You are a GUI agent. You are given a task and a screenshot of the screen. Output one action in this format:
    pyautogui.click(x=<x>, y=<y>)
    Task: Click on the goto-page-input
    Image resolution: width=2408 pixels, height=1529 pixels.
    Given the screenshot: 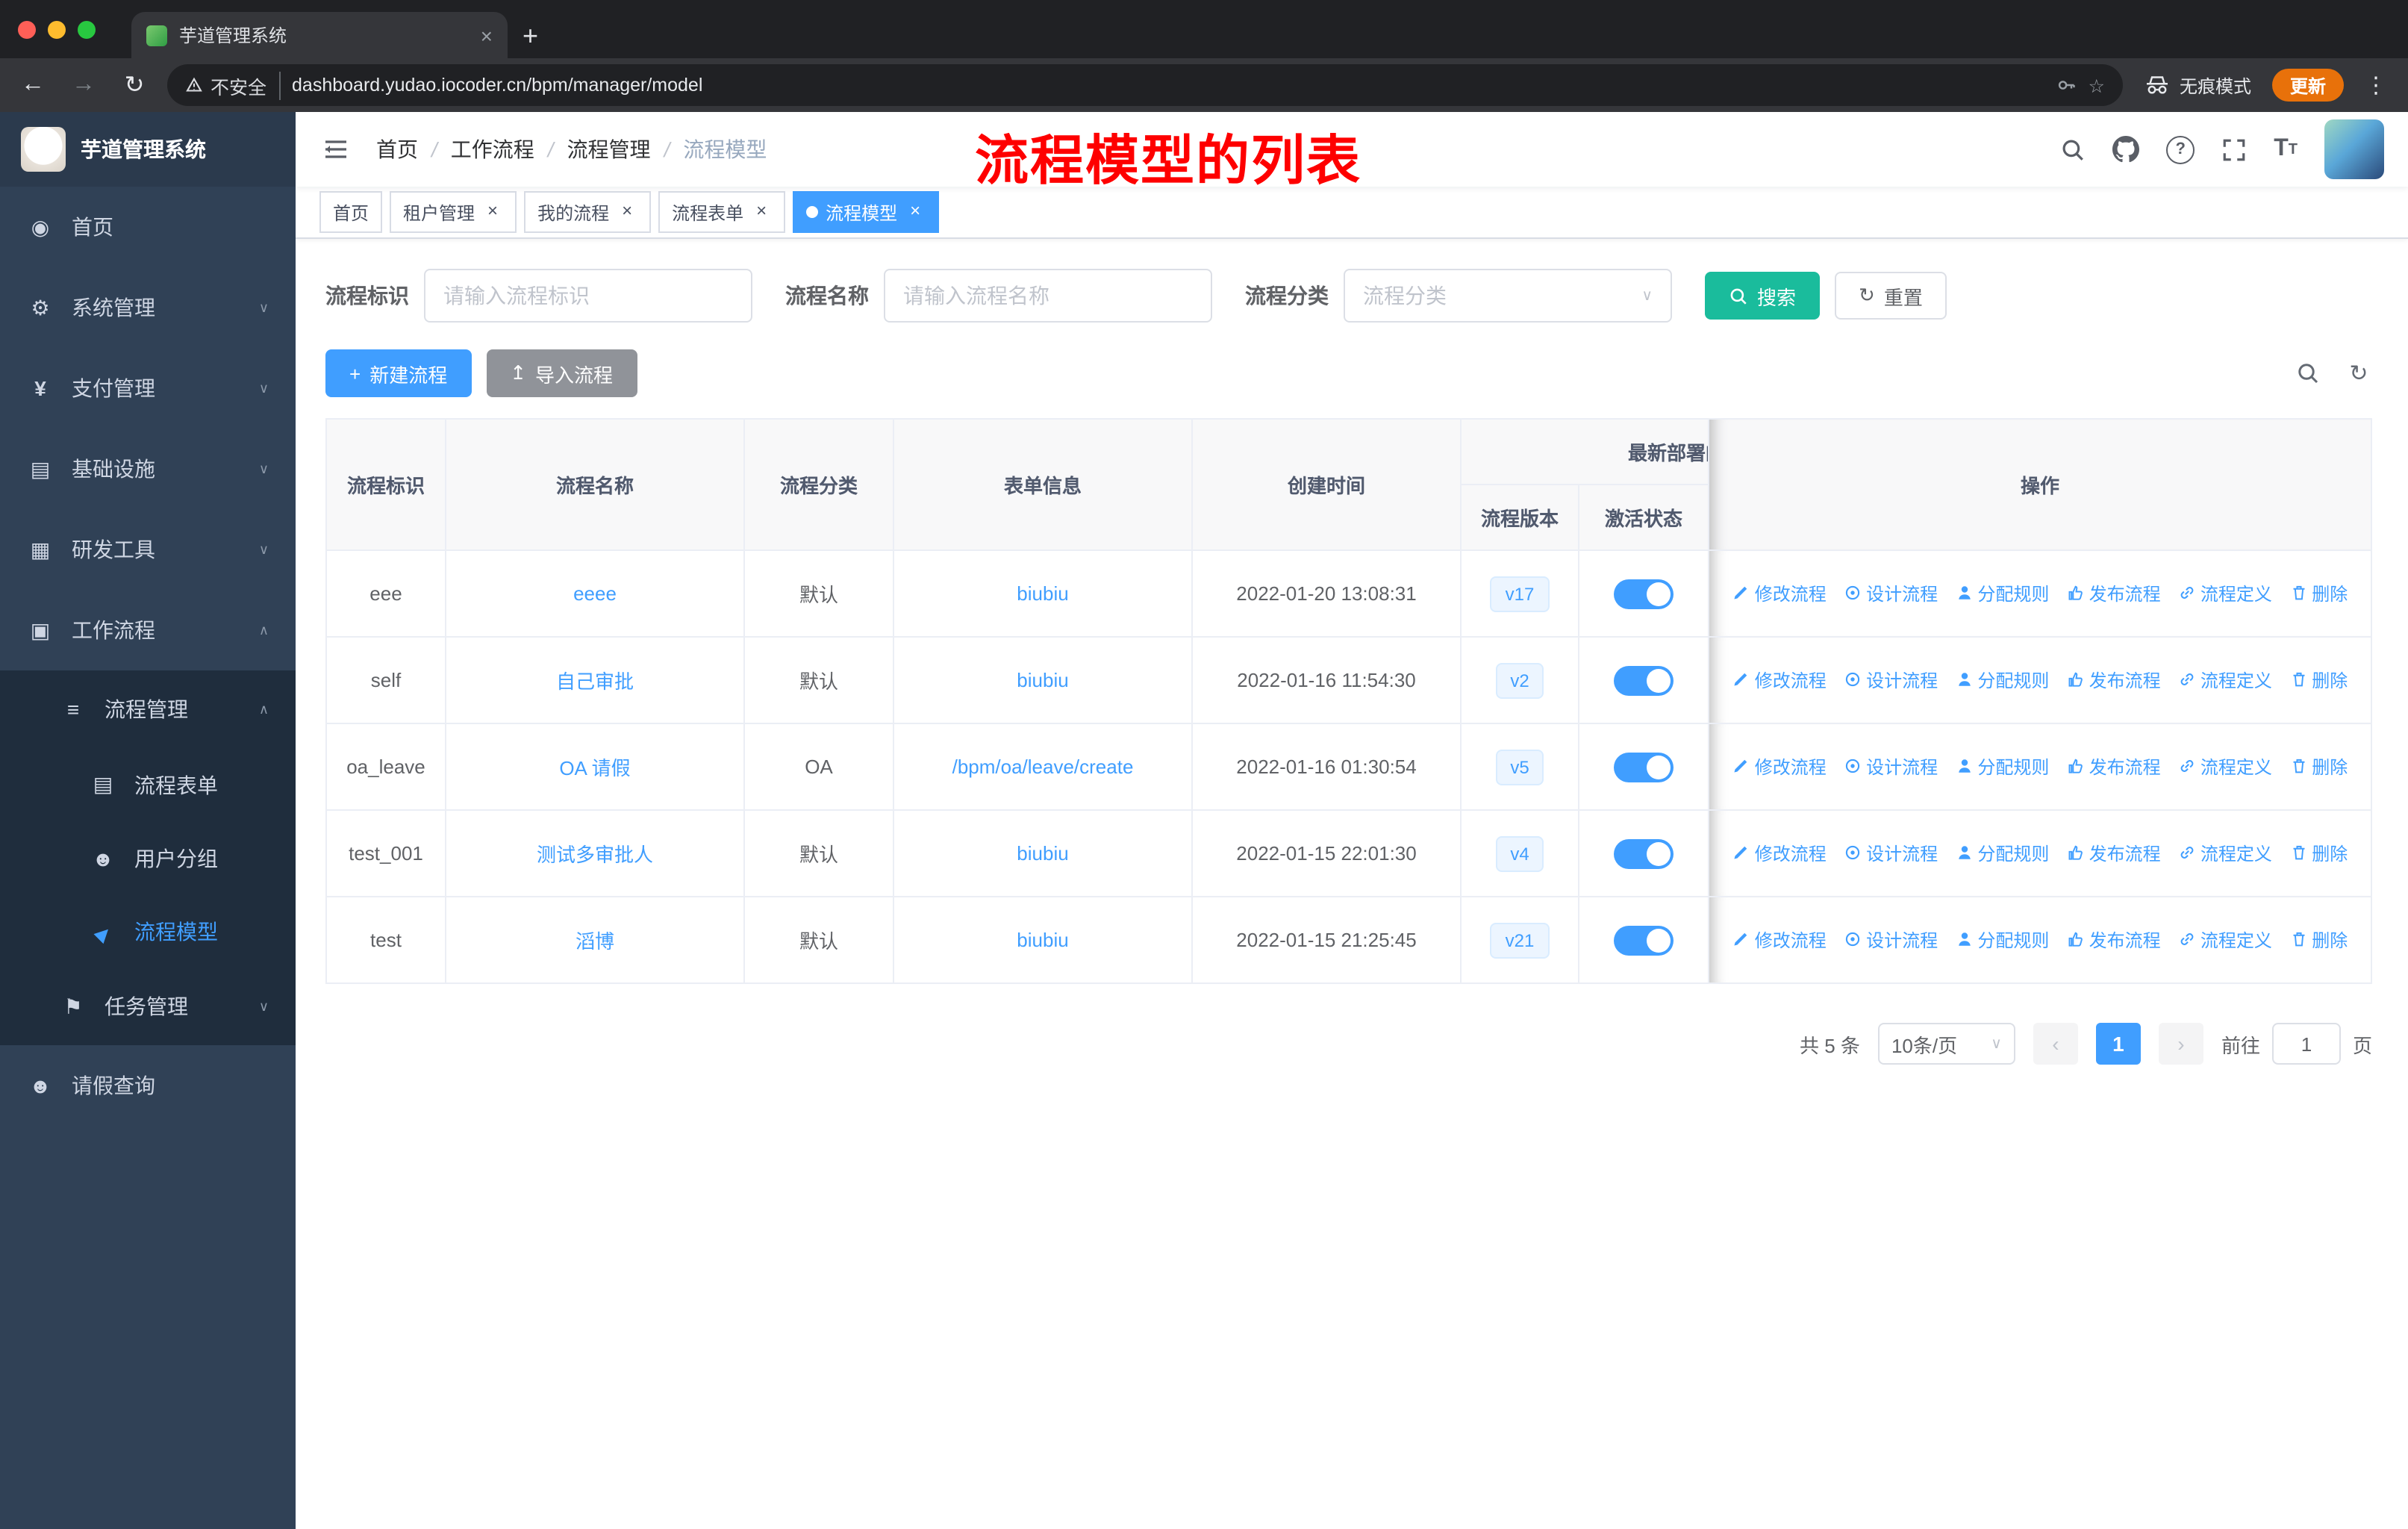 What is the action you would take?
    pyautogui.click(x=2306, y=1044)
    